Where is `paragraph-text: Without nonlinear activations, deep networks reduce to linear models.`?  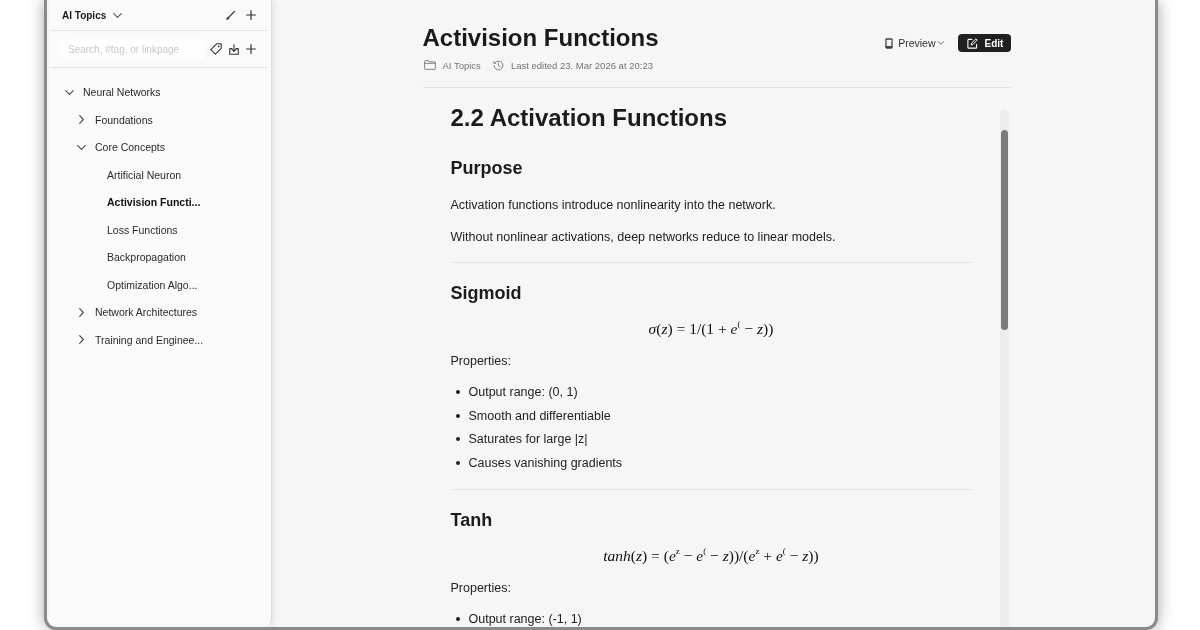 paragraph-text: Without nonlinear activations, deep networks reduce to linear models. is located at coordinates (643, 237).